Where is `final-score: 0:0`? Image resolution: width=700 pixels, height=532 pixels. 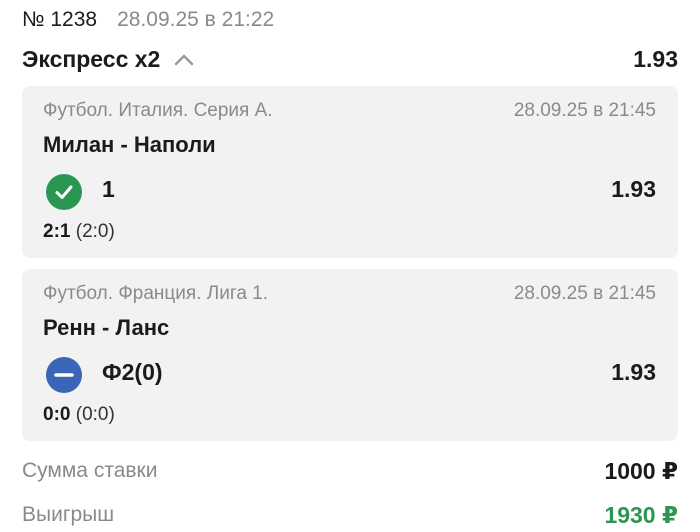 final-score: 0:0 is located at coordinates (57, 414).